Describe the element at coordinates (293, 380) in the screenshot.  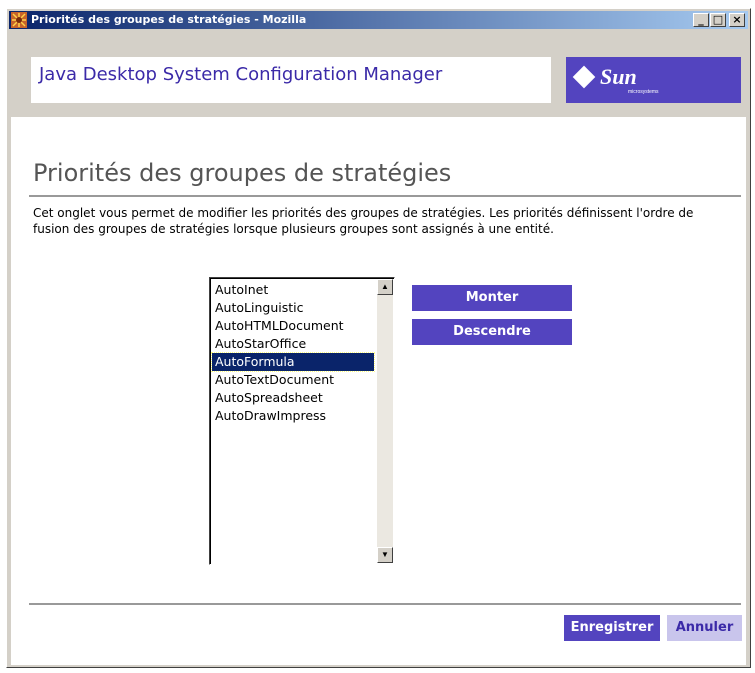
I see `list-item: AutoTextDocument` at that location.